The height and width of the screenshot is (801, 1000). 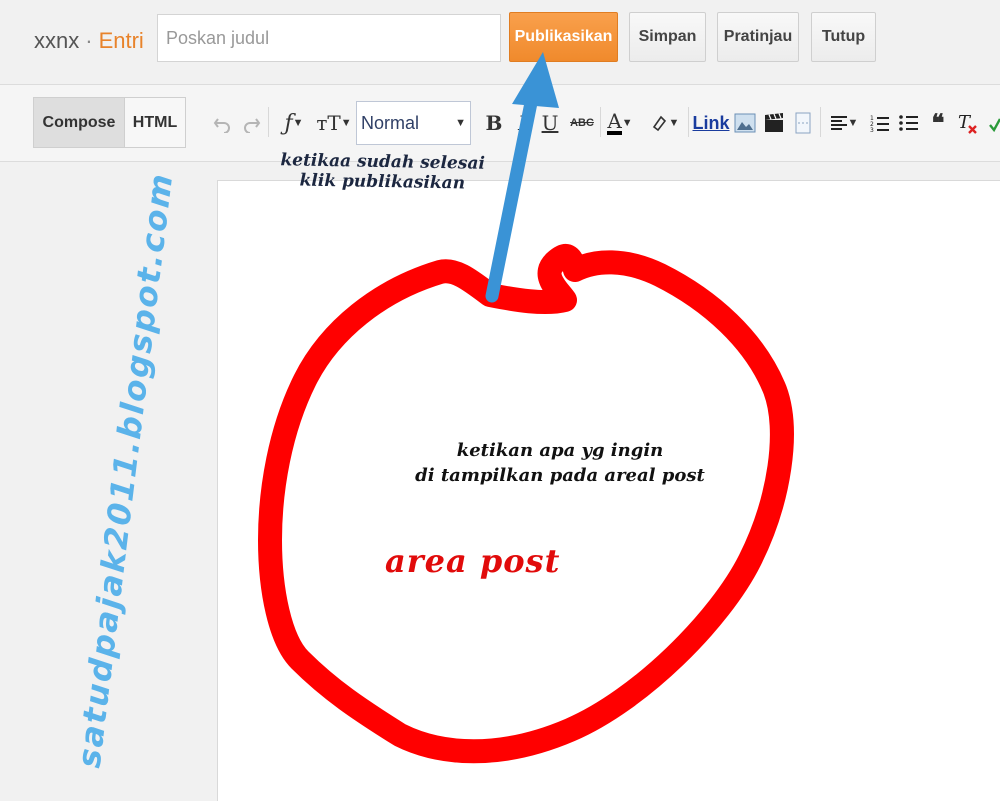 I want to click on font-size-select: Normal ▼, so click(x=413, y=123).